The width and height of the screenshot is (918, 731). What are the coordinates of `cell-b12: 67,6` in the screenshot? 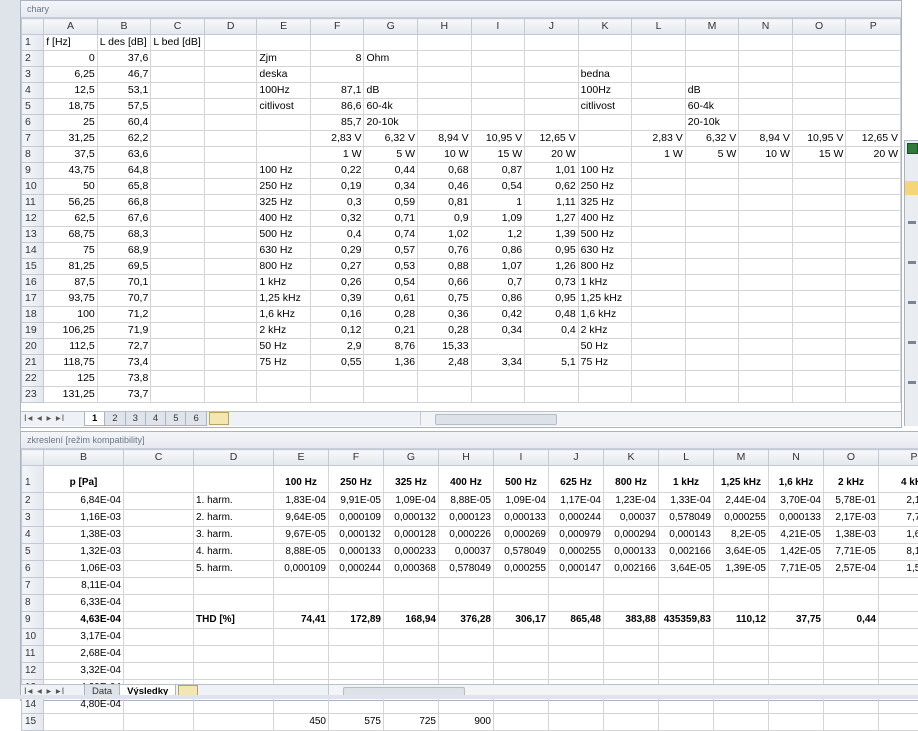 It's located at (124, 219).